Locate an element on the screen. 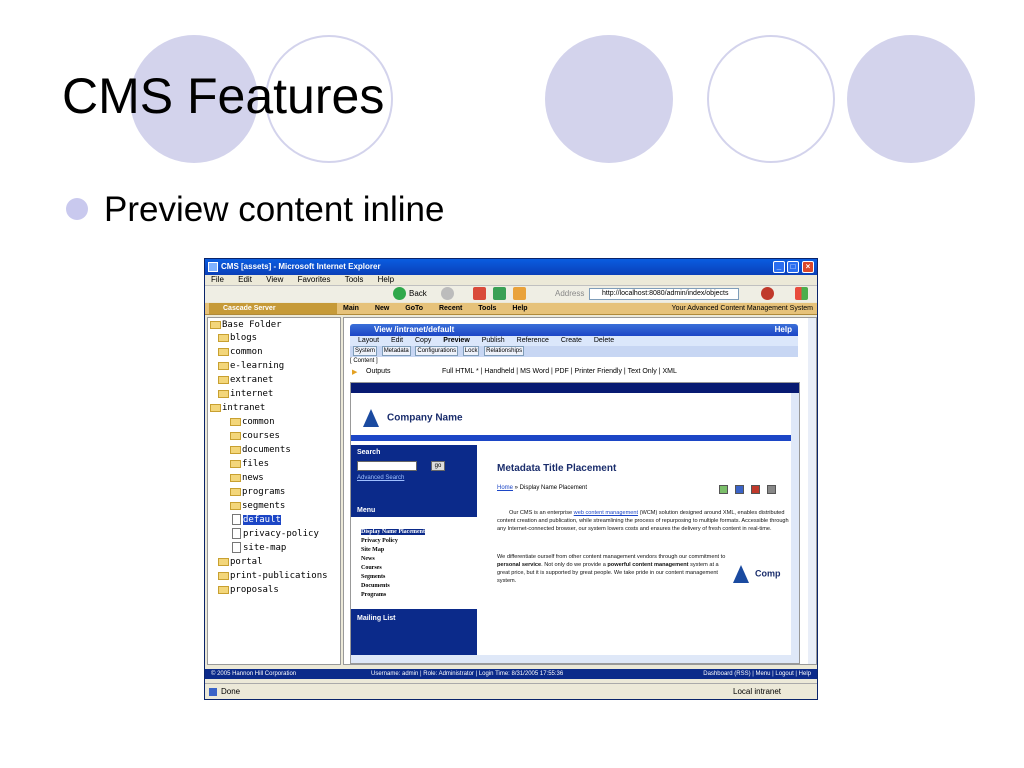 This screenshot has height=768, width=1024. back-button: Back is located at coordinates (418, 294).